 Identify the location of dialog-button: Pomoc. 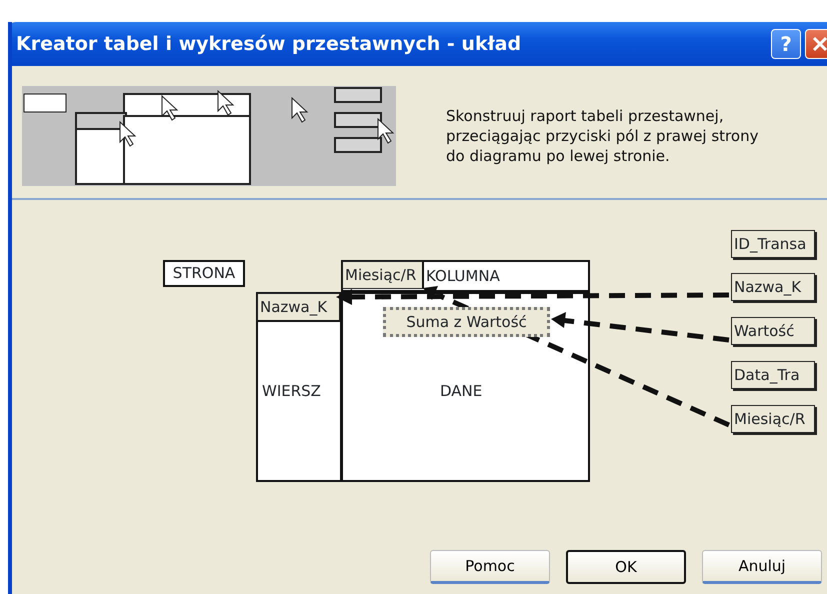
(490, 567).